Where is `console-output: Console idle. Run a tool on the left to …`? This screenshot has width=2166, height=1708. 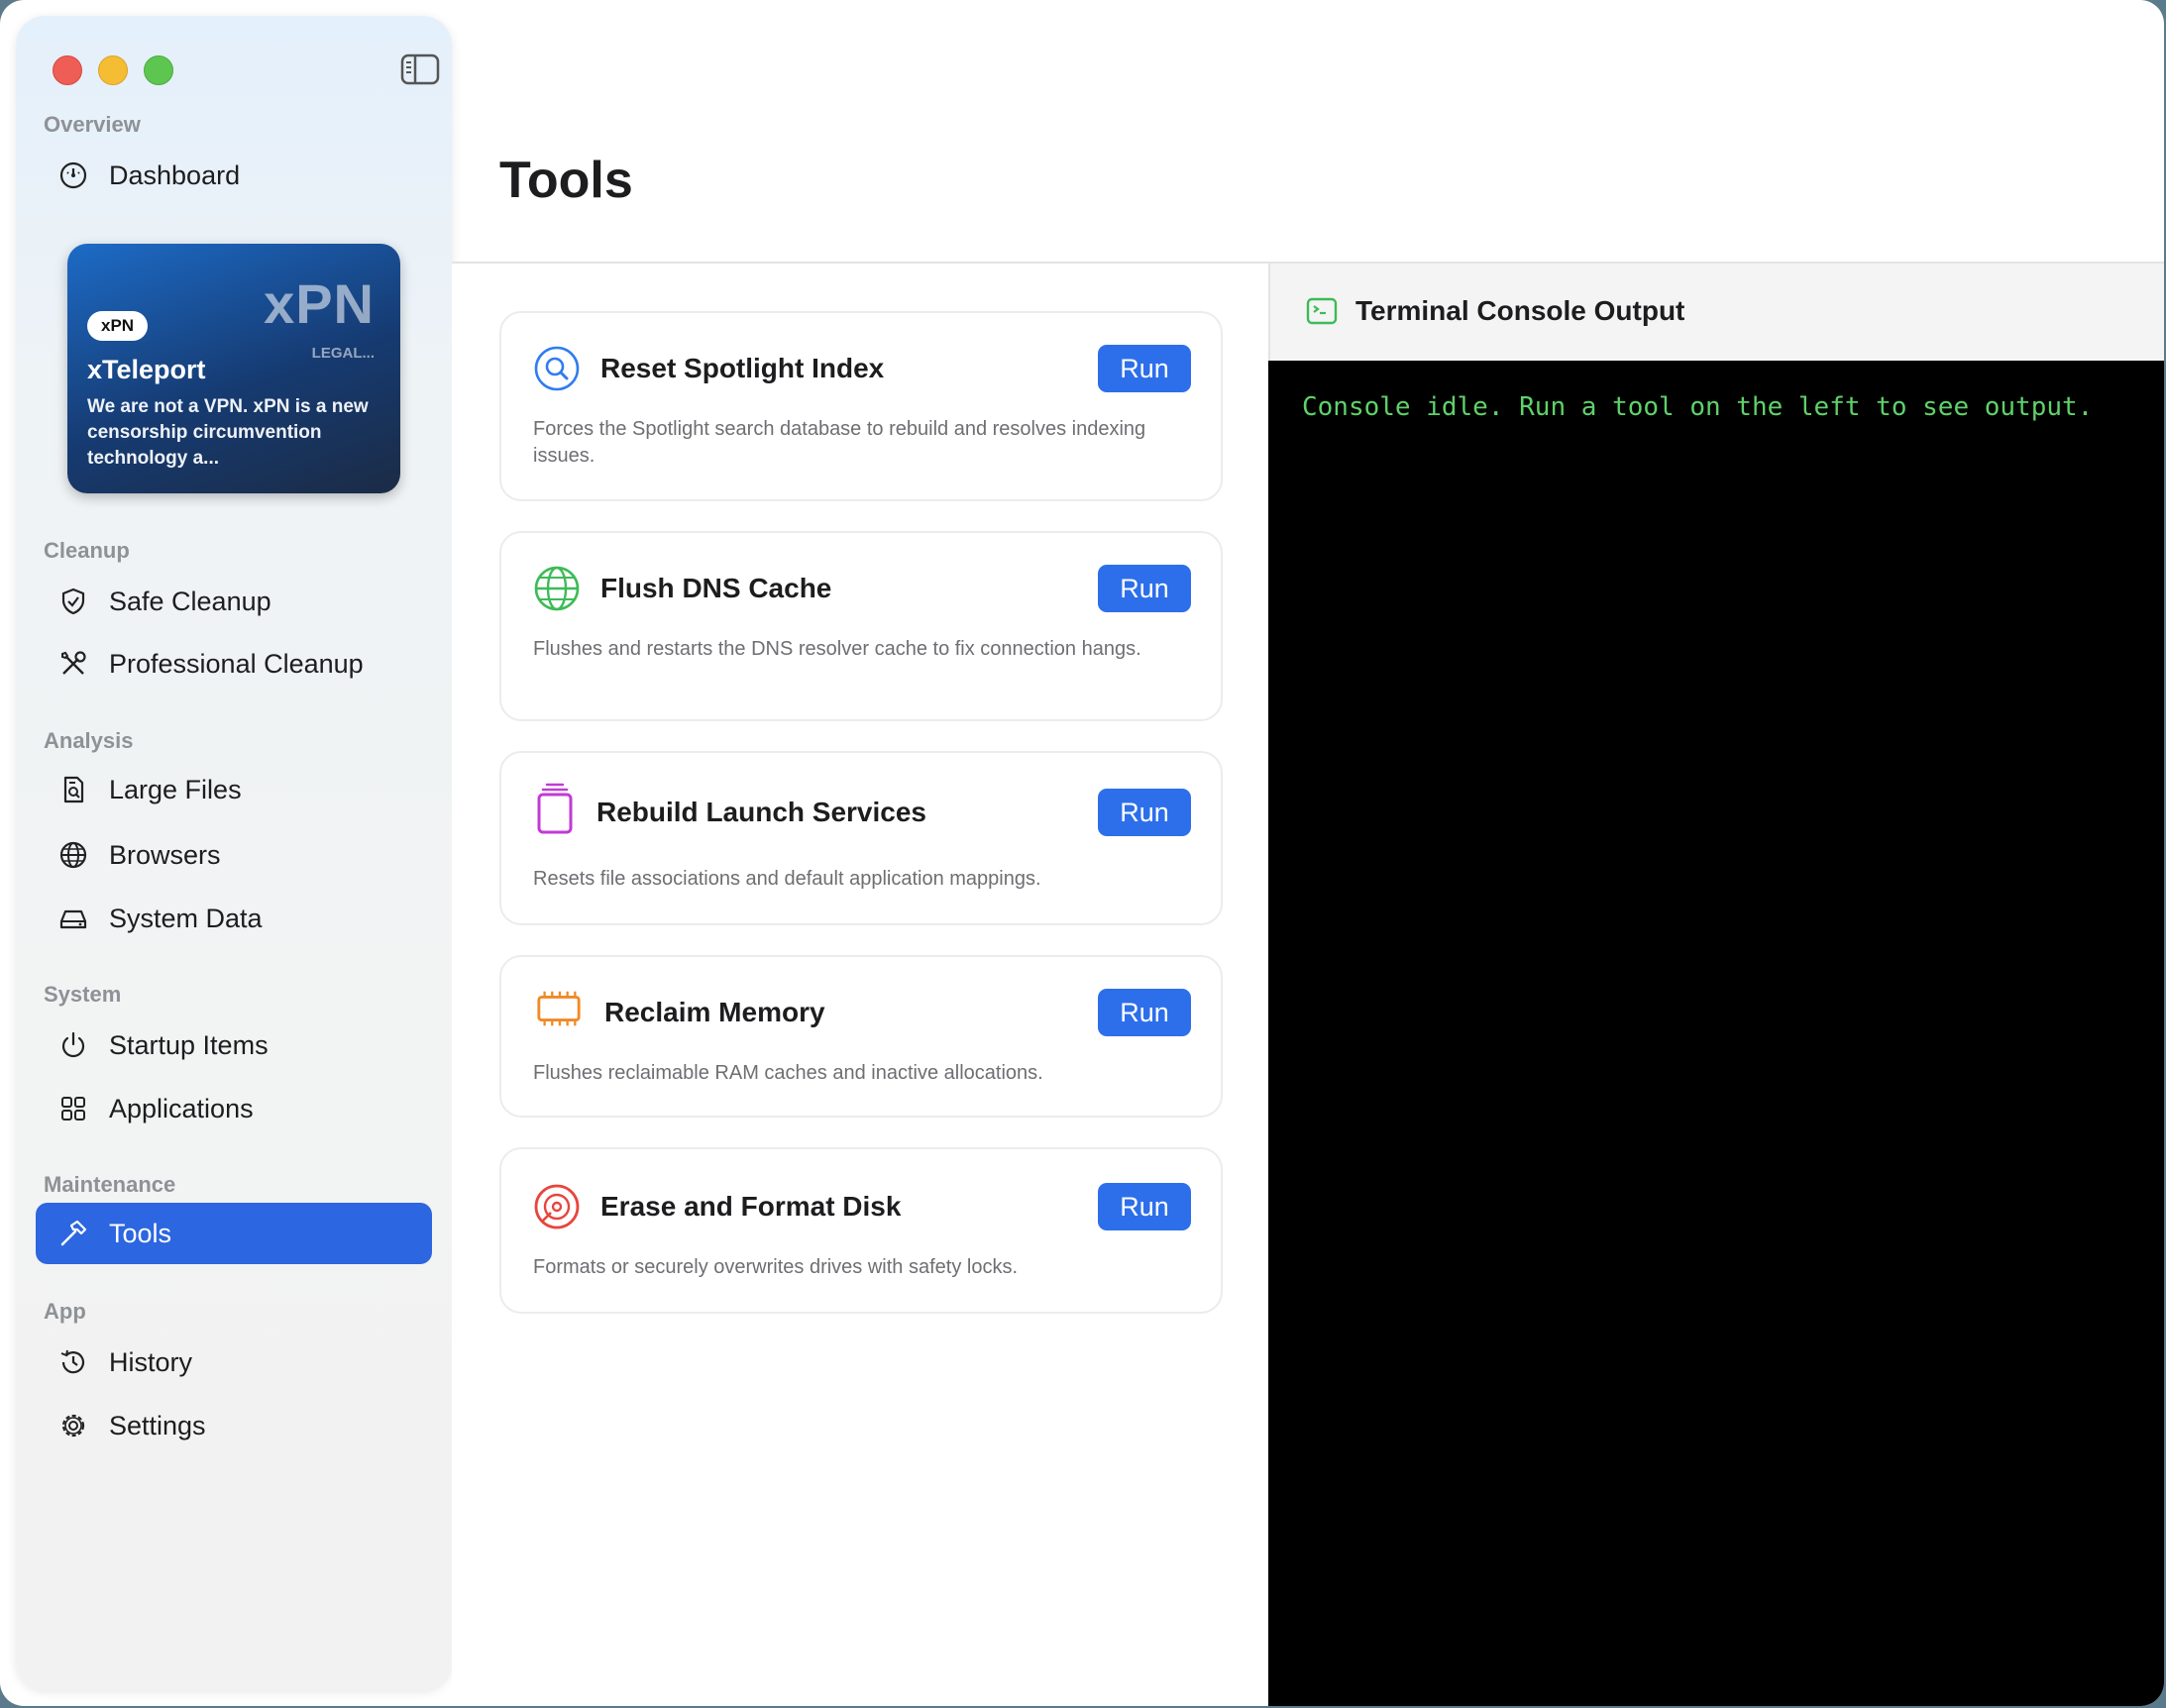
console-output: Console idle. Run a tool on the left to … is located at coordinates (1697, 407).